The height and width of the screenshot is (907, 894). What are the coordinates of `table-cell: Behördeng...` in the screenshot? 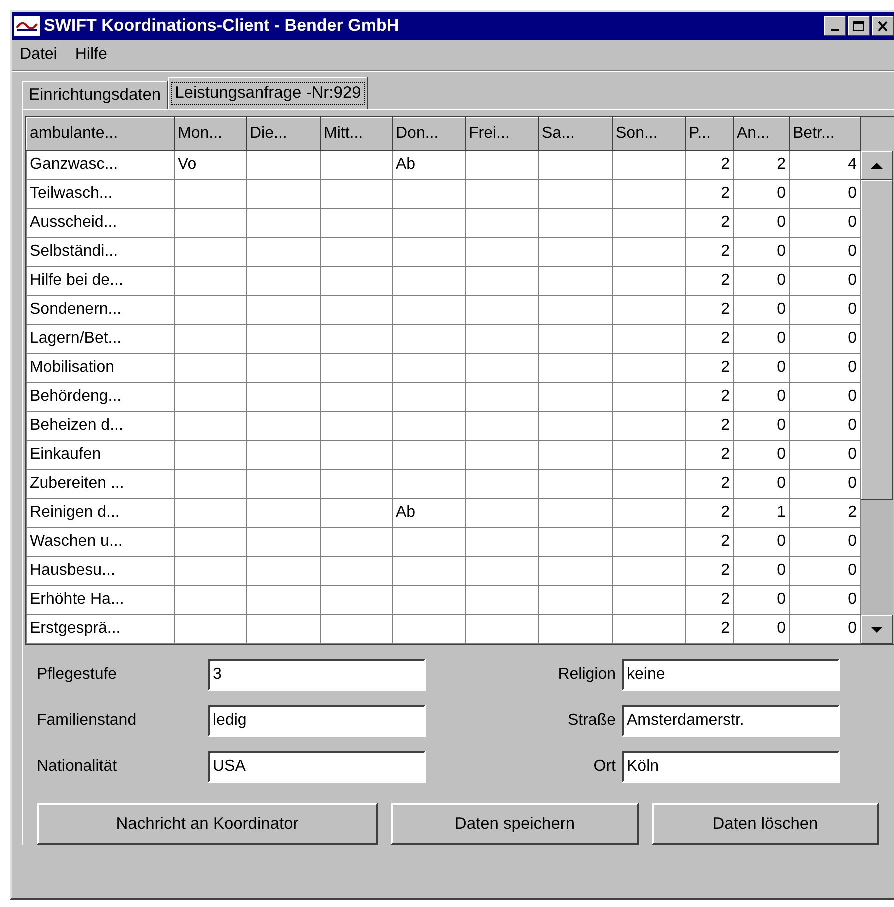 It's located at (100, 397).